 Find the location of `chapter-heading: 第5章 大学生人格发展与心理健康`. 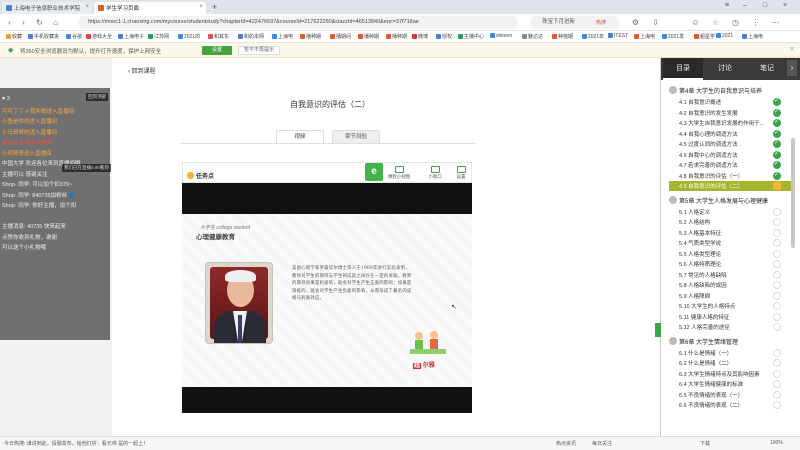

chapter-heading: 第5章 大学生人格发展与心理健康 is located at coordinates (731, 200).